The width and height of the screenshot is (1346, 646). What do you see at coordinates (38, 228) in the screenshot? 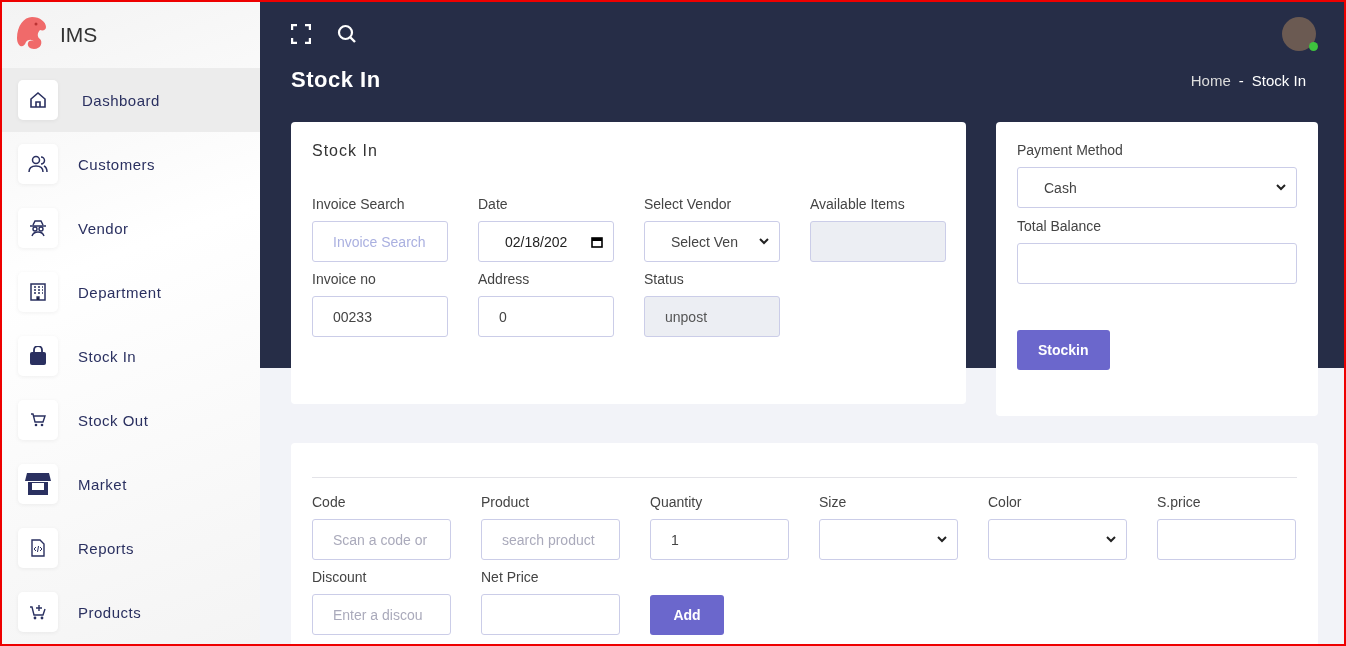
I see `spy-icon` at bounding box center [38, 228].